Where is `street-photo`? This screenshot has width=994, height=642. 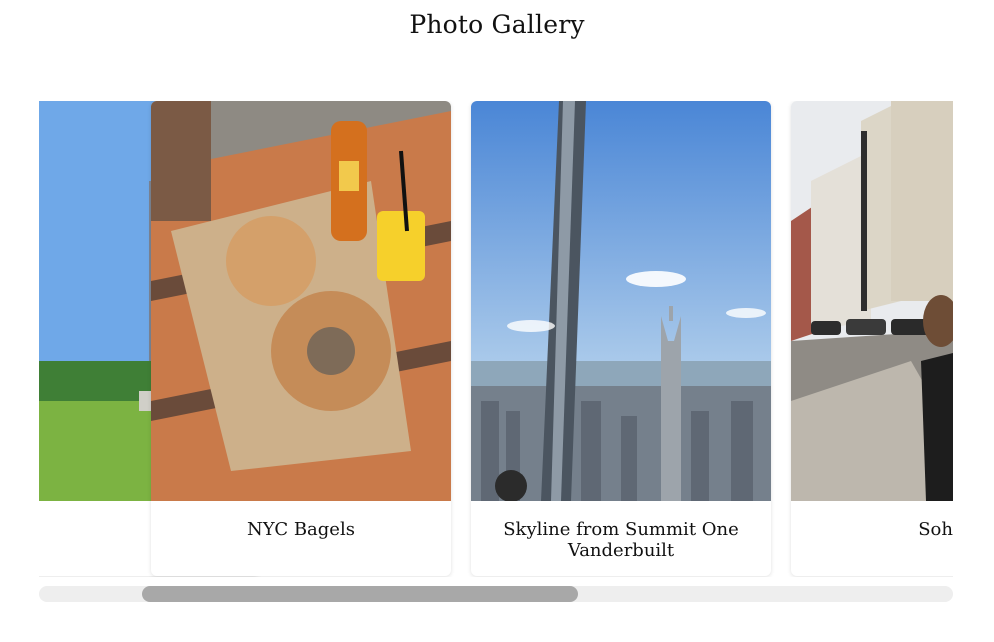 street-photo is located at coordinates (872, 301).